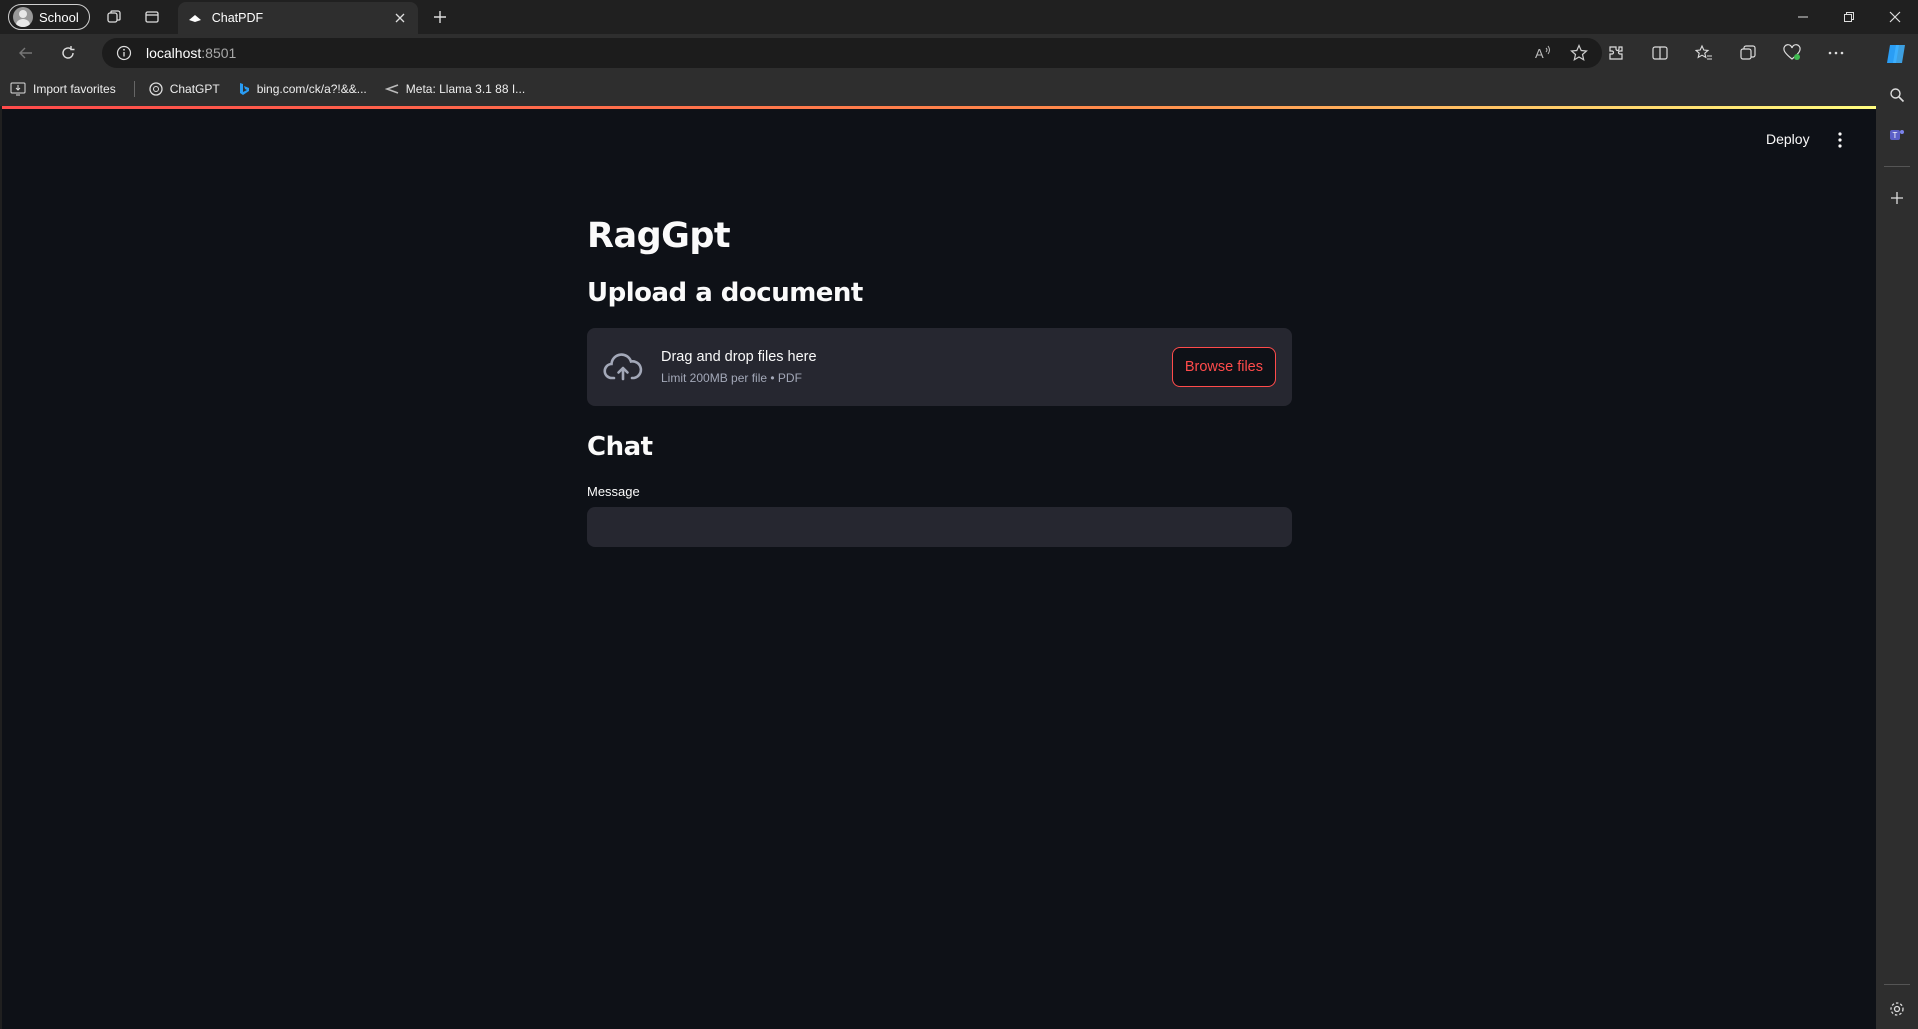 This screenshot has height=1029, width=1918. Describe the element at coordinates (1539, 53) in the screenshot. I see `svg-text: A` at that location.